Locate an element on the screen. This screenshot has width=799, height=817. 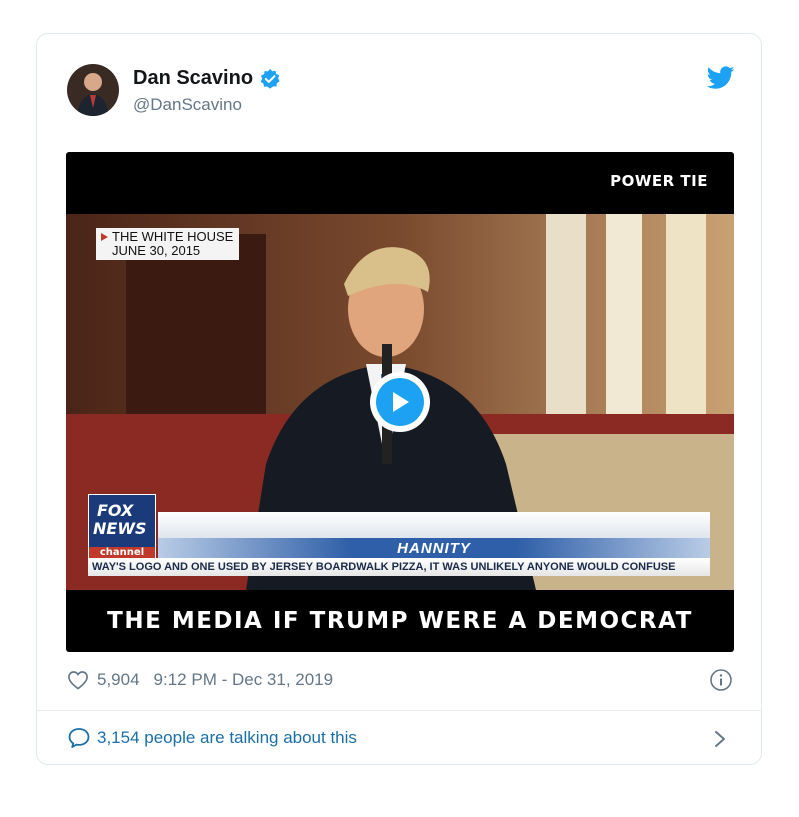
play-button is located at coordinates (400, 402).